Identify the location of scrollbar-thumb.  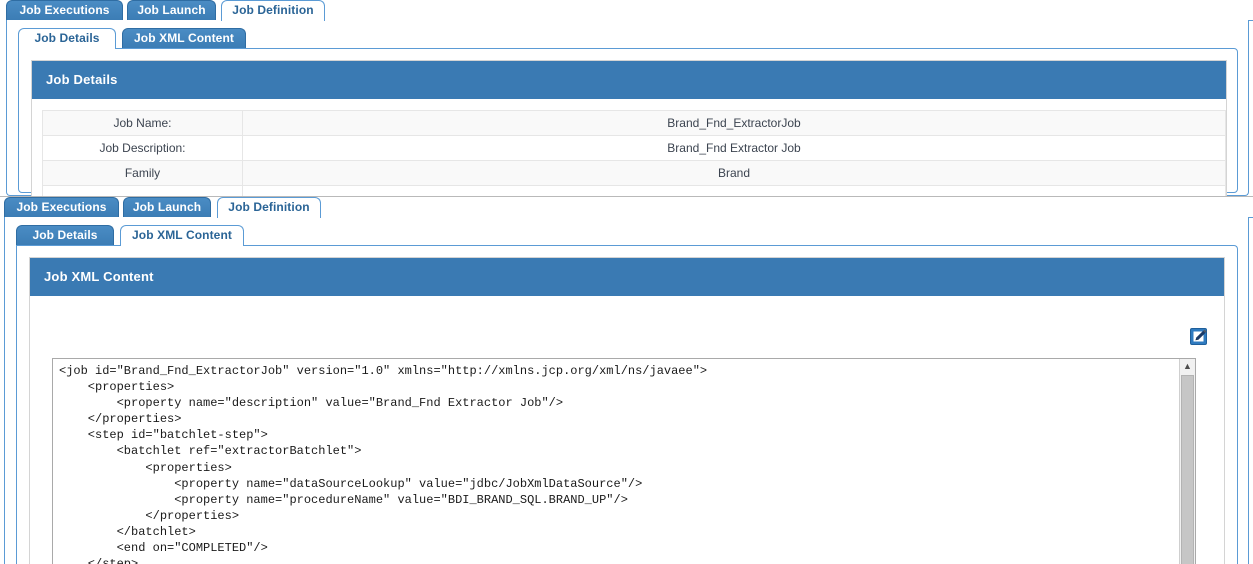
(1187, 469).